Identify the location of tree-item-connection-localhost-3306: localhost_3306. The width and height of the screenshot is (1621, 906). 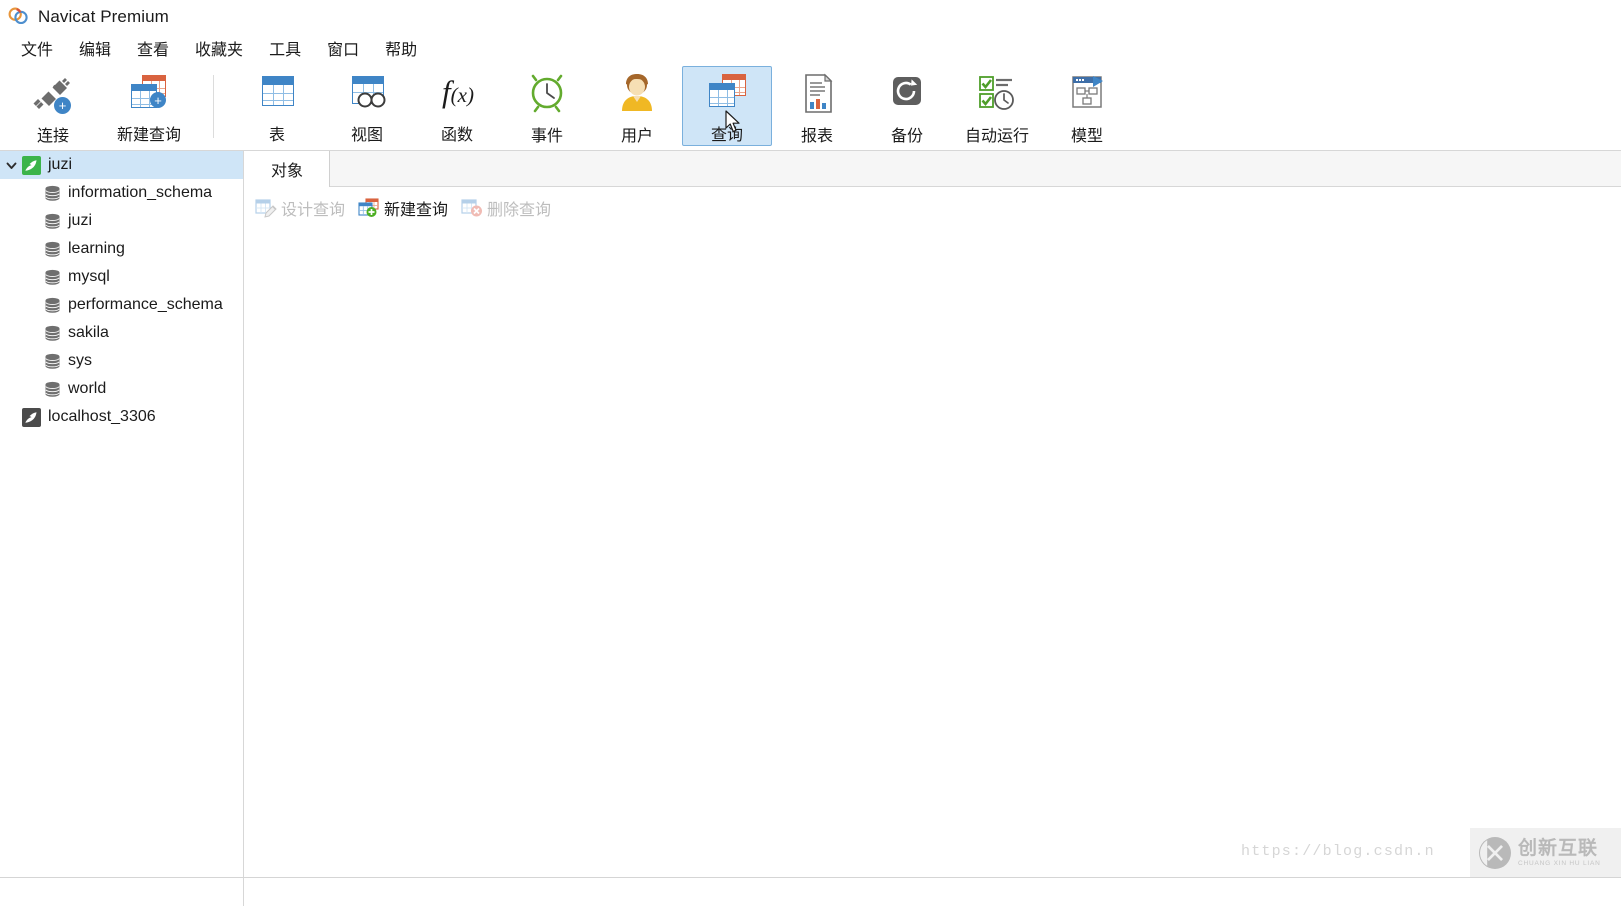
(121, 417).